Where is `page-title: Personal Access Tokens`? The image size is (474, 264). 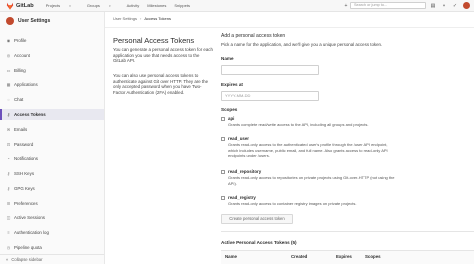
page-title: Personal Access Tokens is located at coordinates (154, 40).